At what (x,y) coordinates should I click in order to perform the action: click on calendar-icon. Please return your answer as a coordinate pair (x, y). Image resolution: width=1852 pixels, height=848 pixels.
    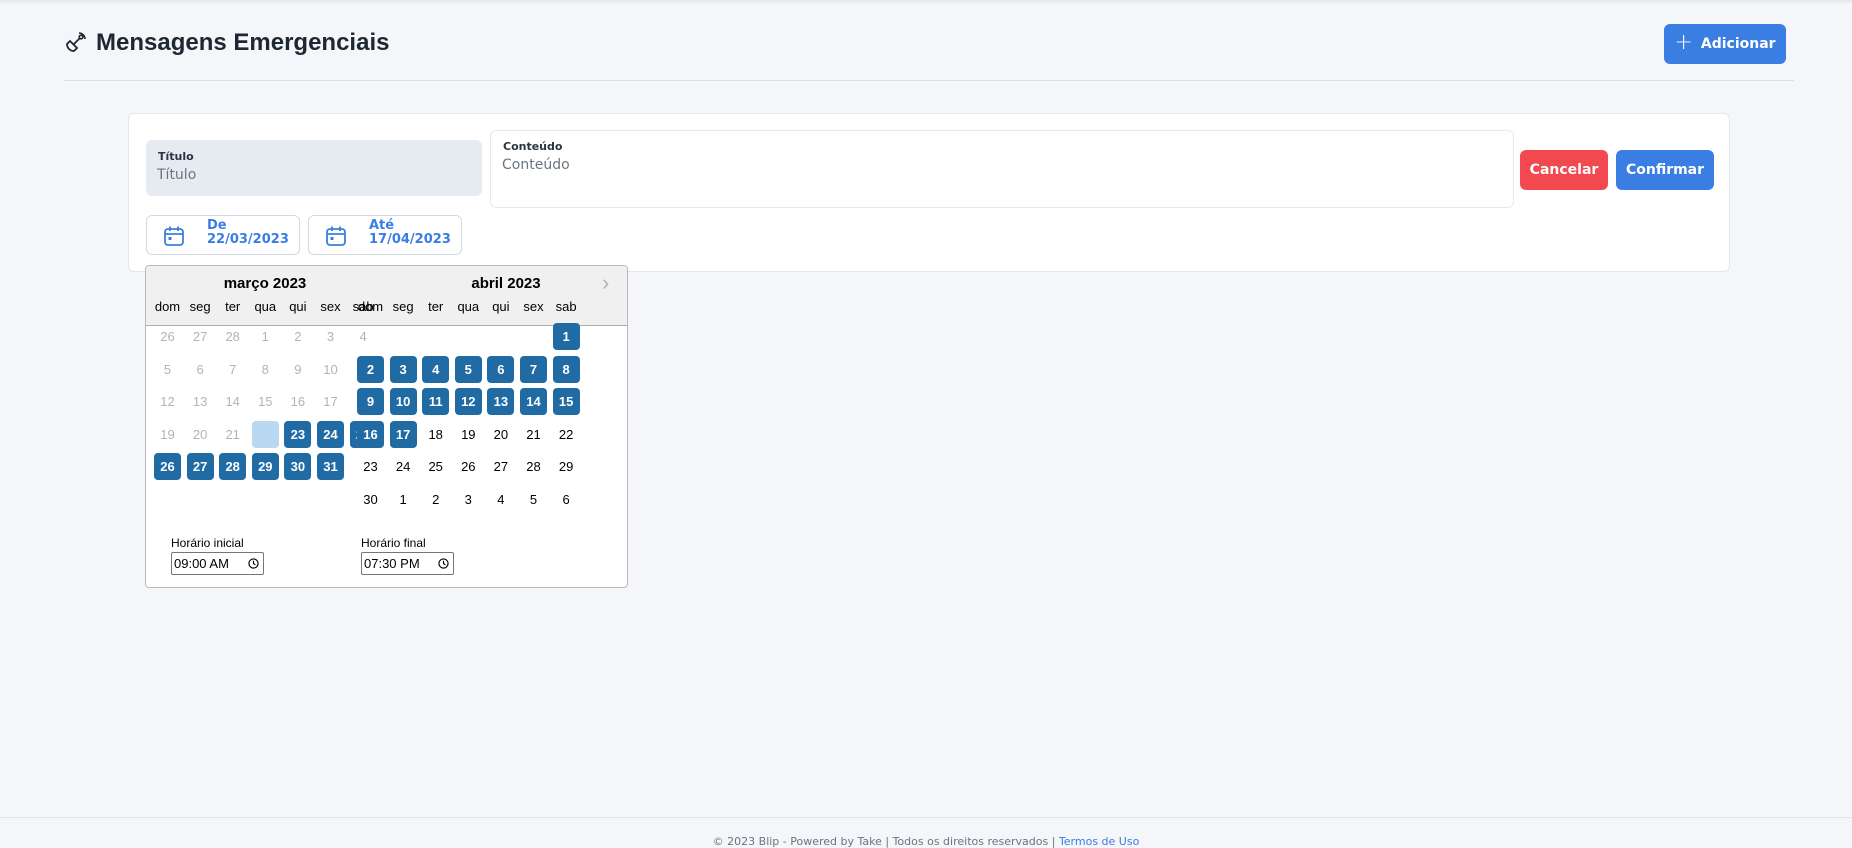
    Looking at the image, I should click on (336, 236).